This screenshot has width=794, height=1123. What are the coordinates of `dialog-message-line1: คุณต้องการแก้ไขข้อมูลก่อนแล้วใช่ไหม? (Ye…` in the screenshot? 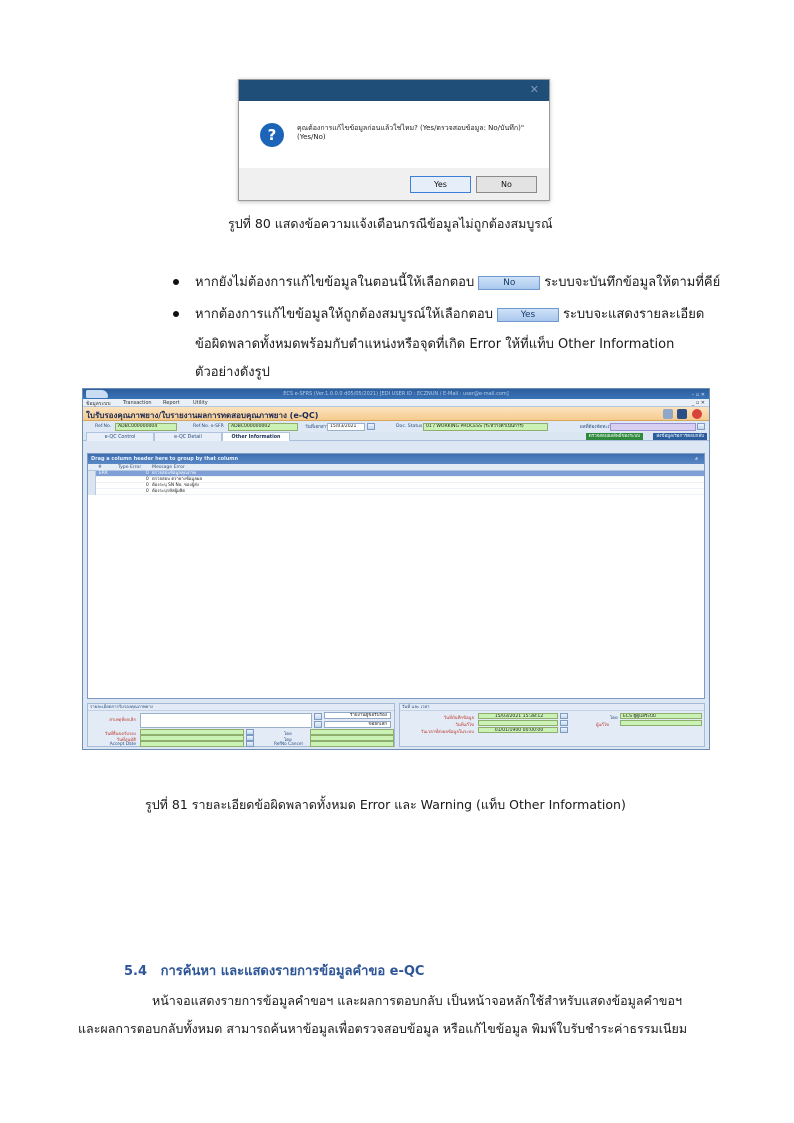 It's located at (411, 128).